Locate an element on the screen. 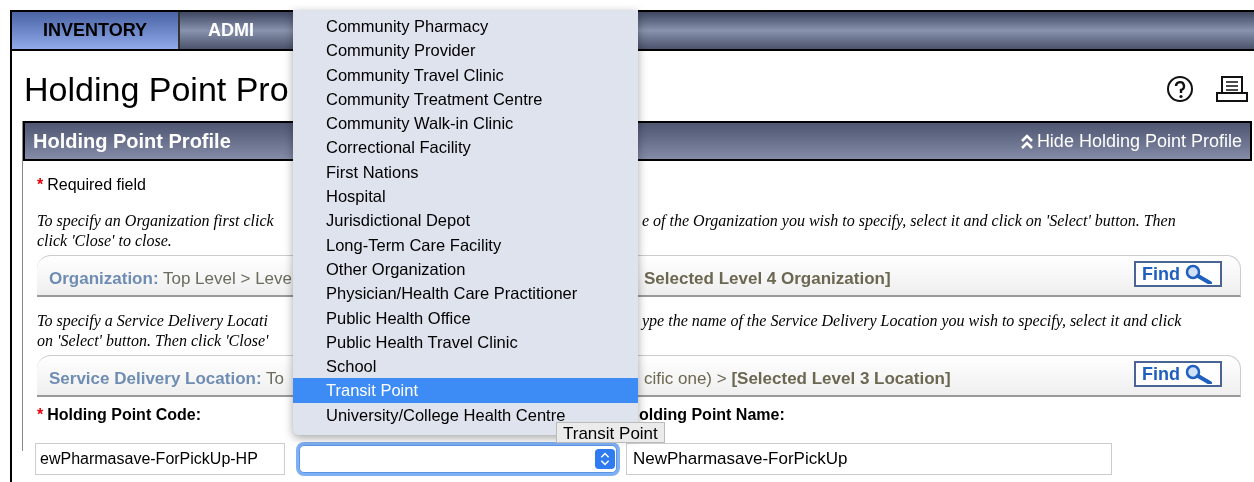 Image resolution: width=1254 pixels, height=482 pixels. dropdown-option: Community Walk-in Clinic is located at coordinates (465, 123).